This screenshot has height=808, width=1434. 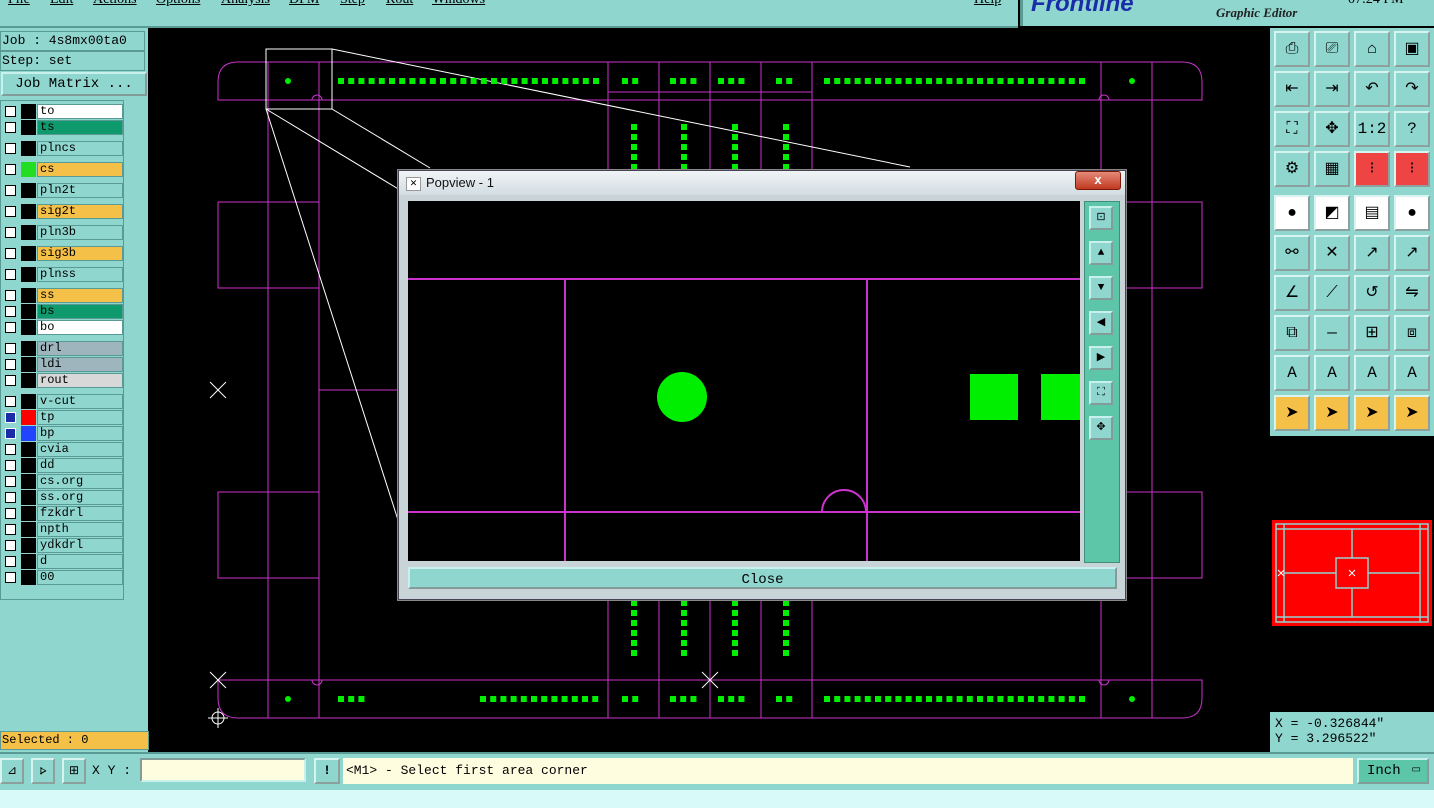 I want to click on window-close-button: x, so click(x=1098, y=180).